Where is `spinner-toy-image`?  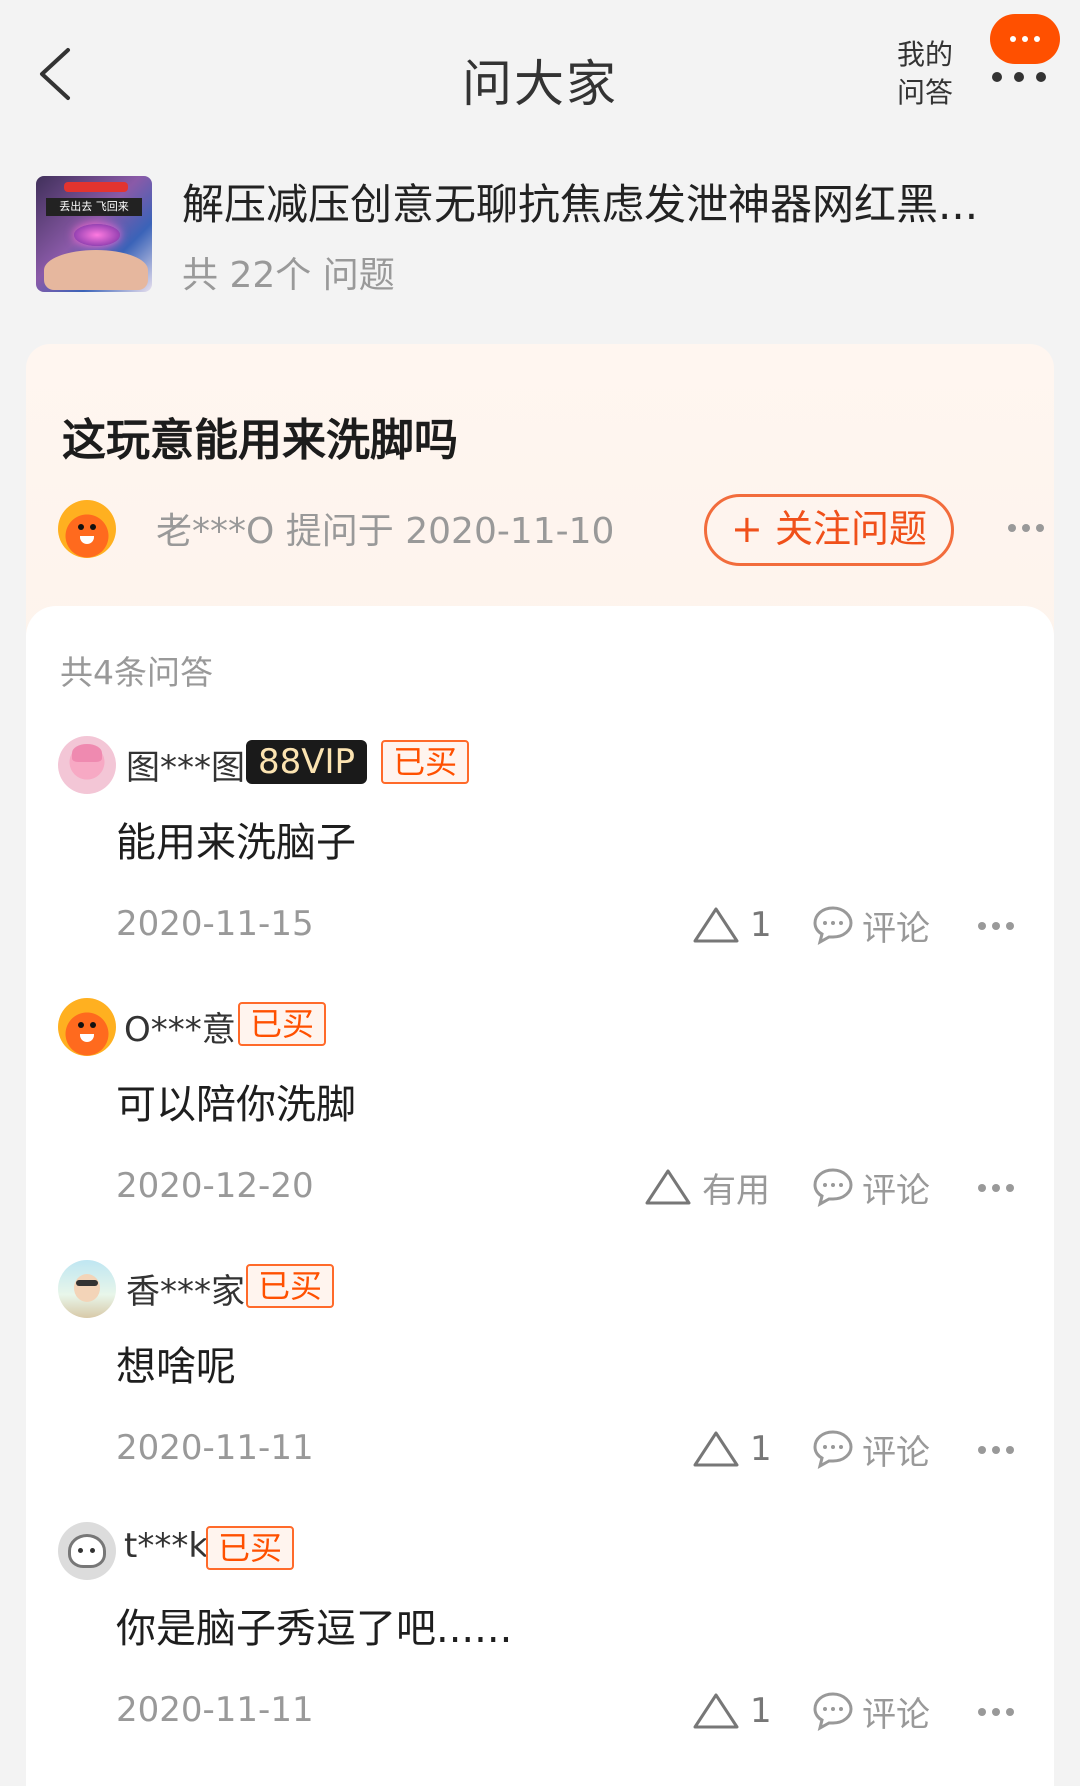 spinner-toy-image is located at coordinates (97, 235).